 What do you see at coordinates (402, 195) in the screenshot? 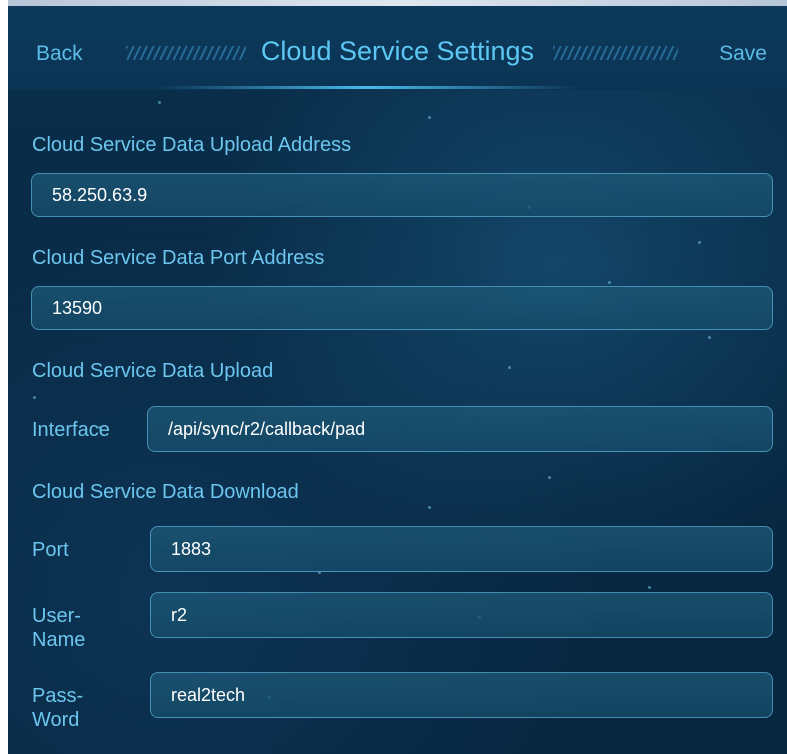
I see `upload-address-input: 58.250.63.9` at bounding box center [402, 195].